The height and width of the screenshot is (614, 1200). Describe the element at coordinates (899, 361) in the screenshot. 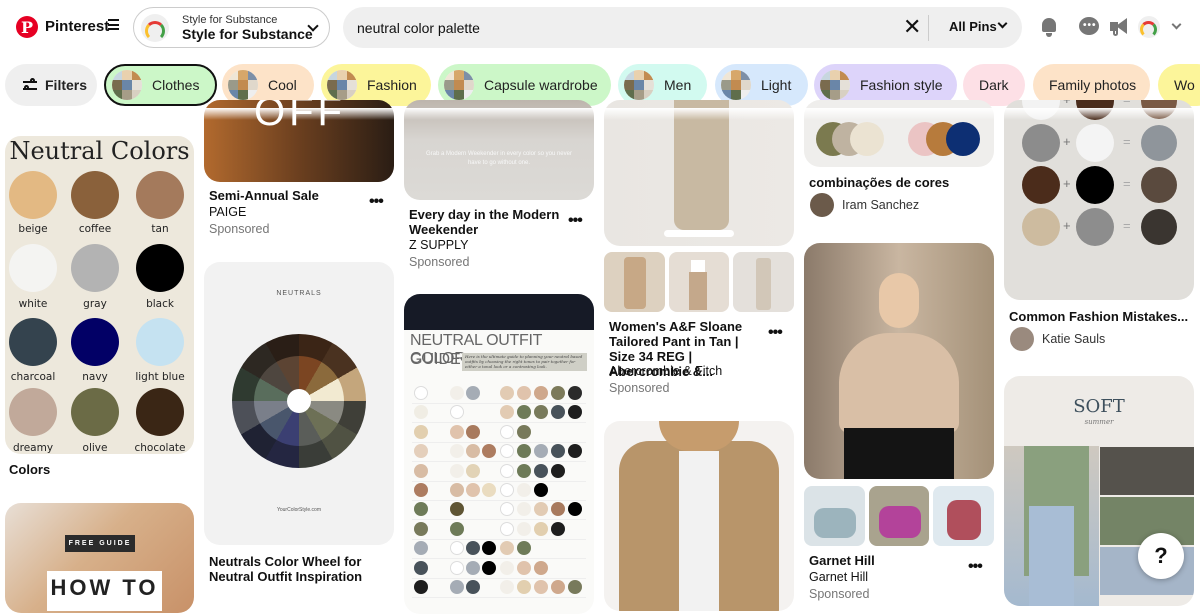

I see `pin-sweater-image` at that location.